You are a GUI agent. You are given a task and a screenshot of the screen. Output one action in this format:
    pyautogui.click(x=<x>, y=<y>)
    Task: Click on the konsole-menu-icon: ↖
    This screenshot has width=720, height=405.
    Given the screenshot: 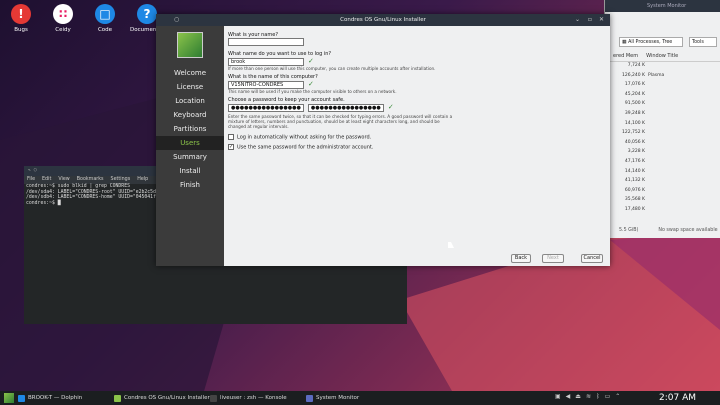 What is the action you would take?
    pyautogui.click(x=29, y=170)
    